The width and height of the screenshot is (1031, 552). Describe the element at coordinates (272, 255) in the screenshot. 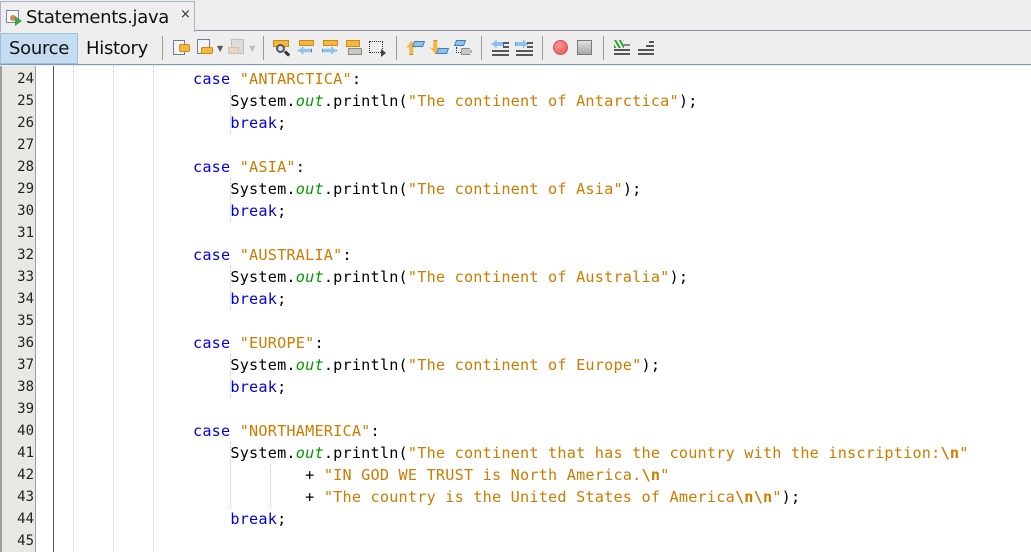

I see `code-line: case "AUSTRALIA":` at that location.